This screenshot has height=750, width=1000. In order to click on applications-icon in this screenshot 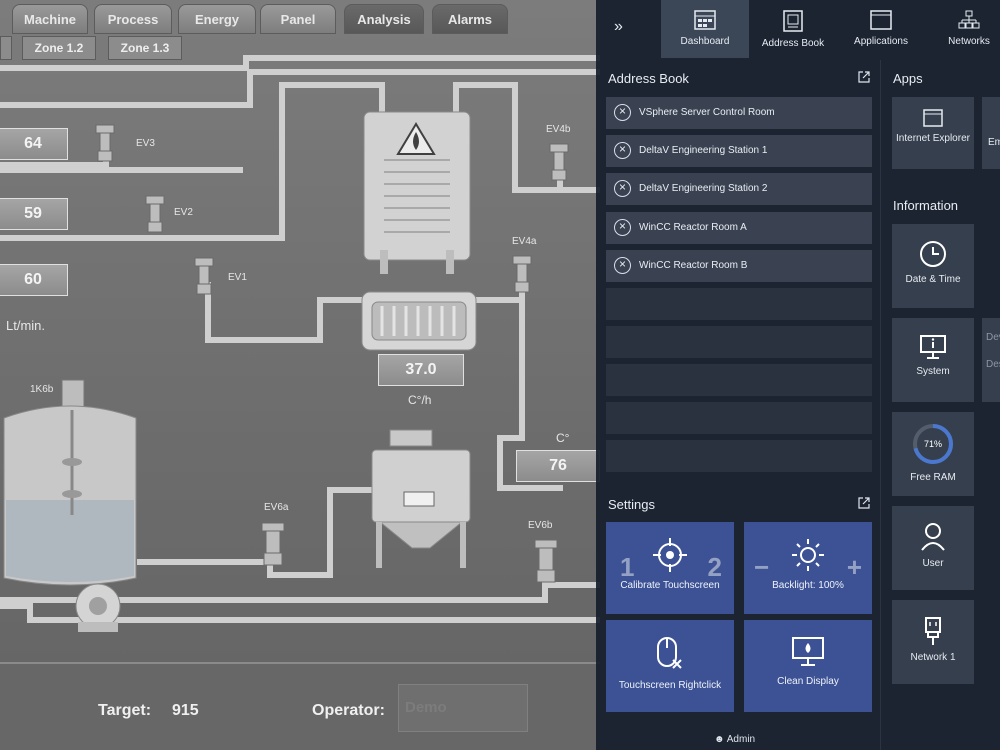, I will do `click(881, 20)`.